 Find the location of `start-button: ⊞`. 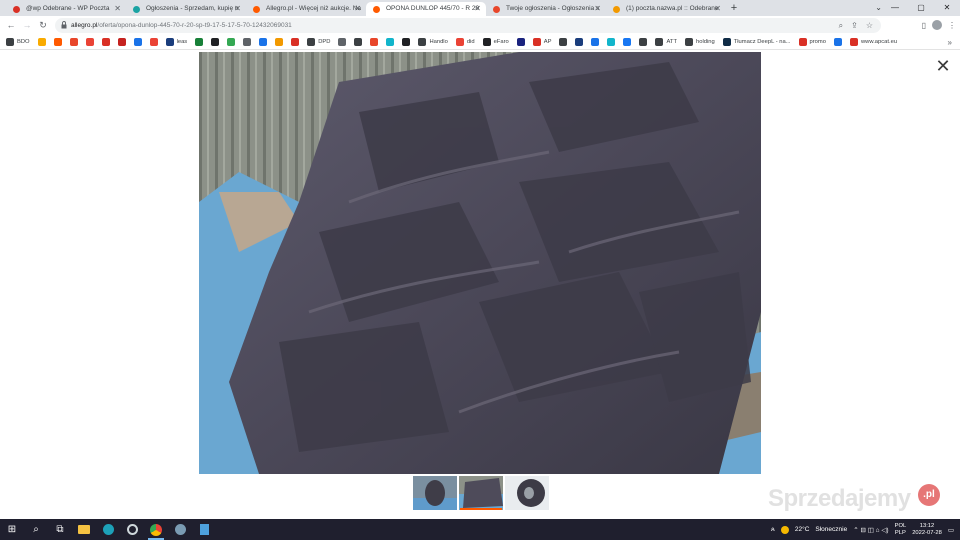

start-button: ⊞ is located at coordinates (12, 529).